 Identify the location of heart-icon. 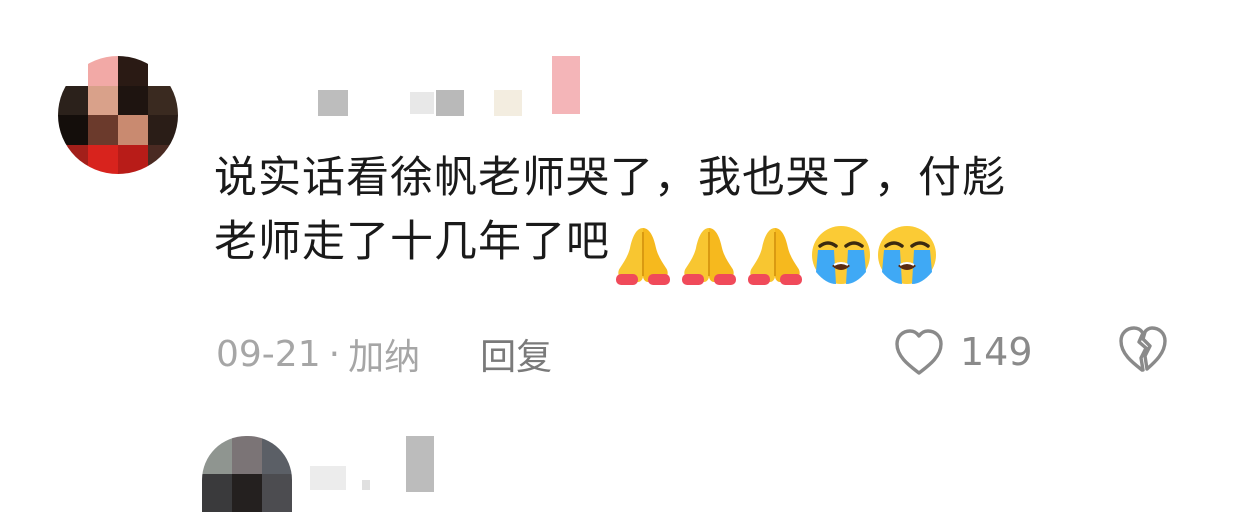
(919, 352).